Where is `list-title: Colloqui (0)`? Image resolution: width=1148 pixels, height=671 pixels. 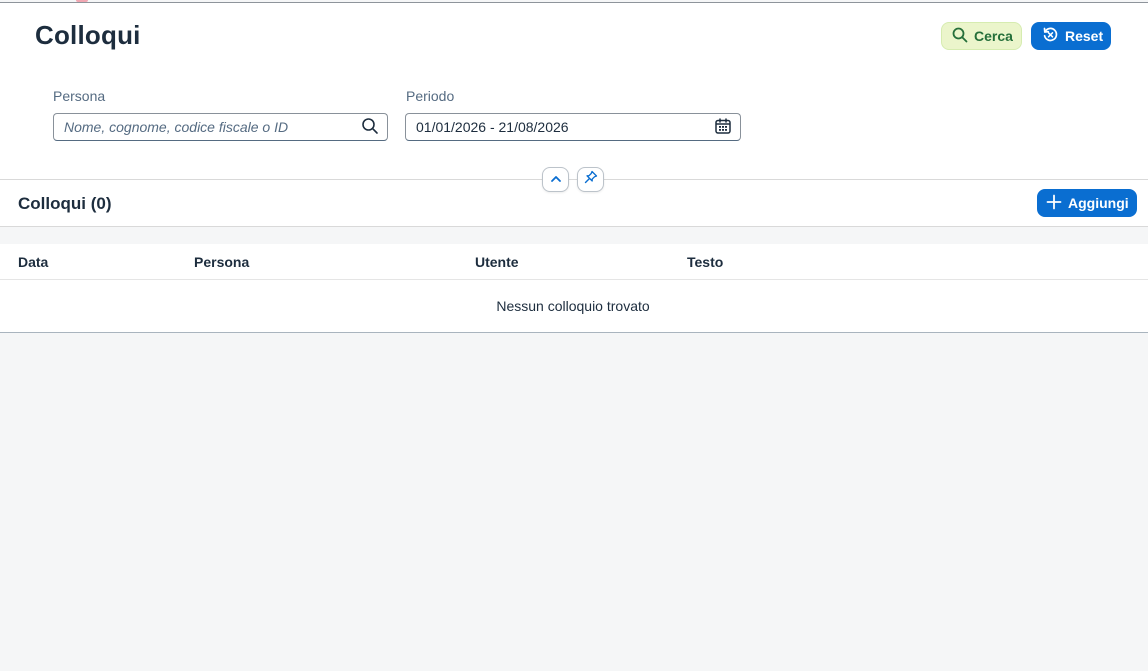
list-title: Colloqui (0) is located at coordinates (65, 203).